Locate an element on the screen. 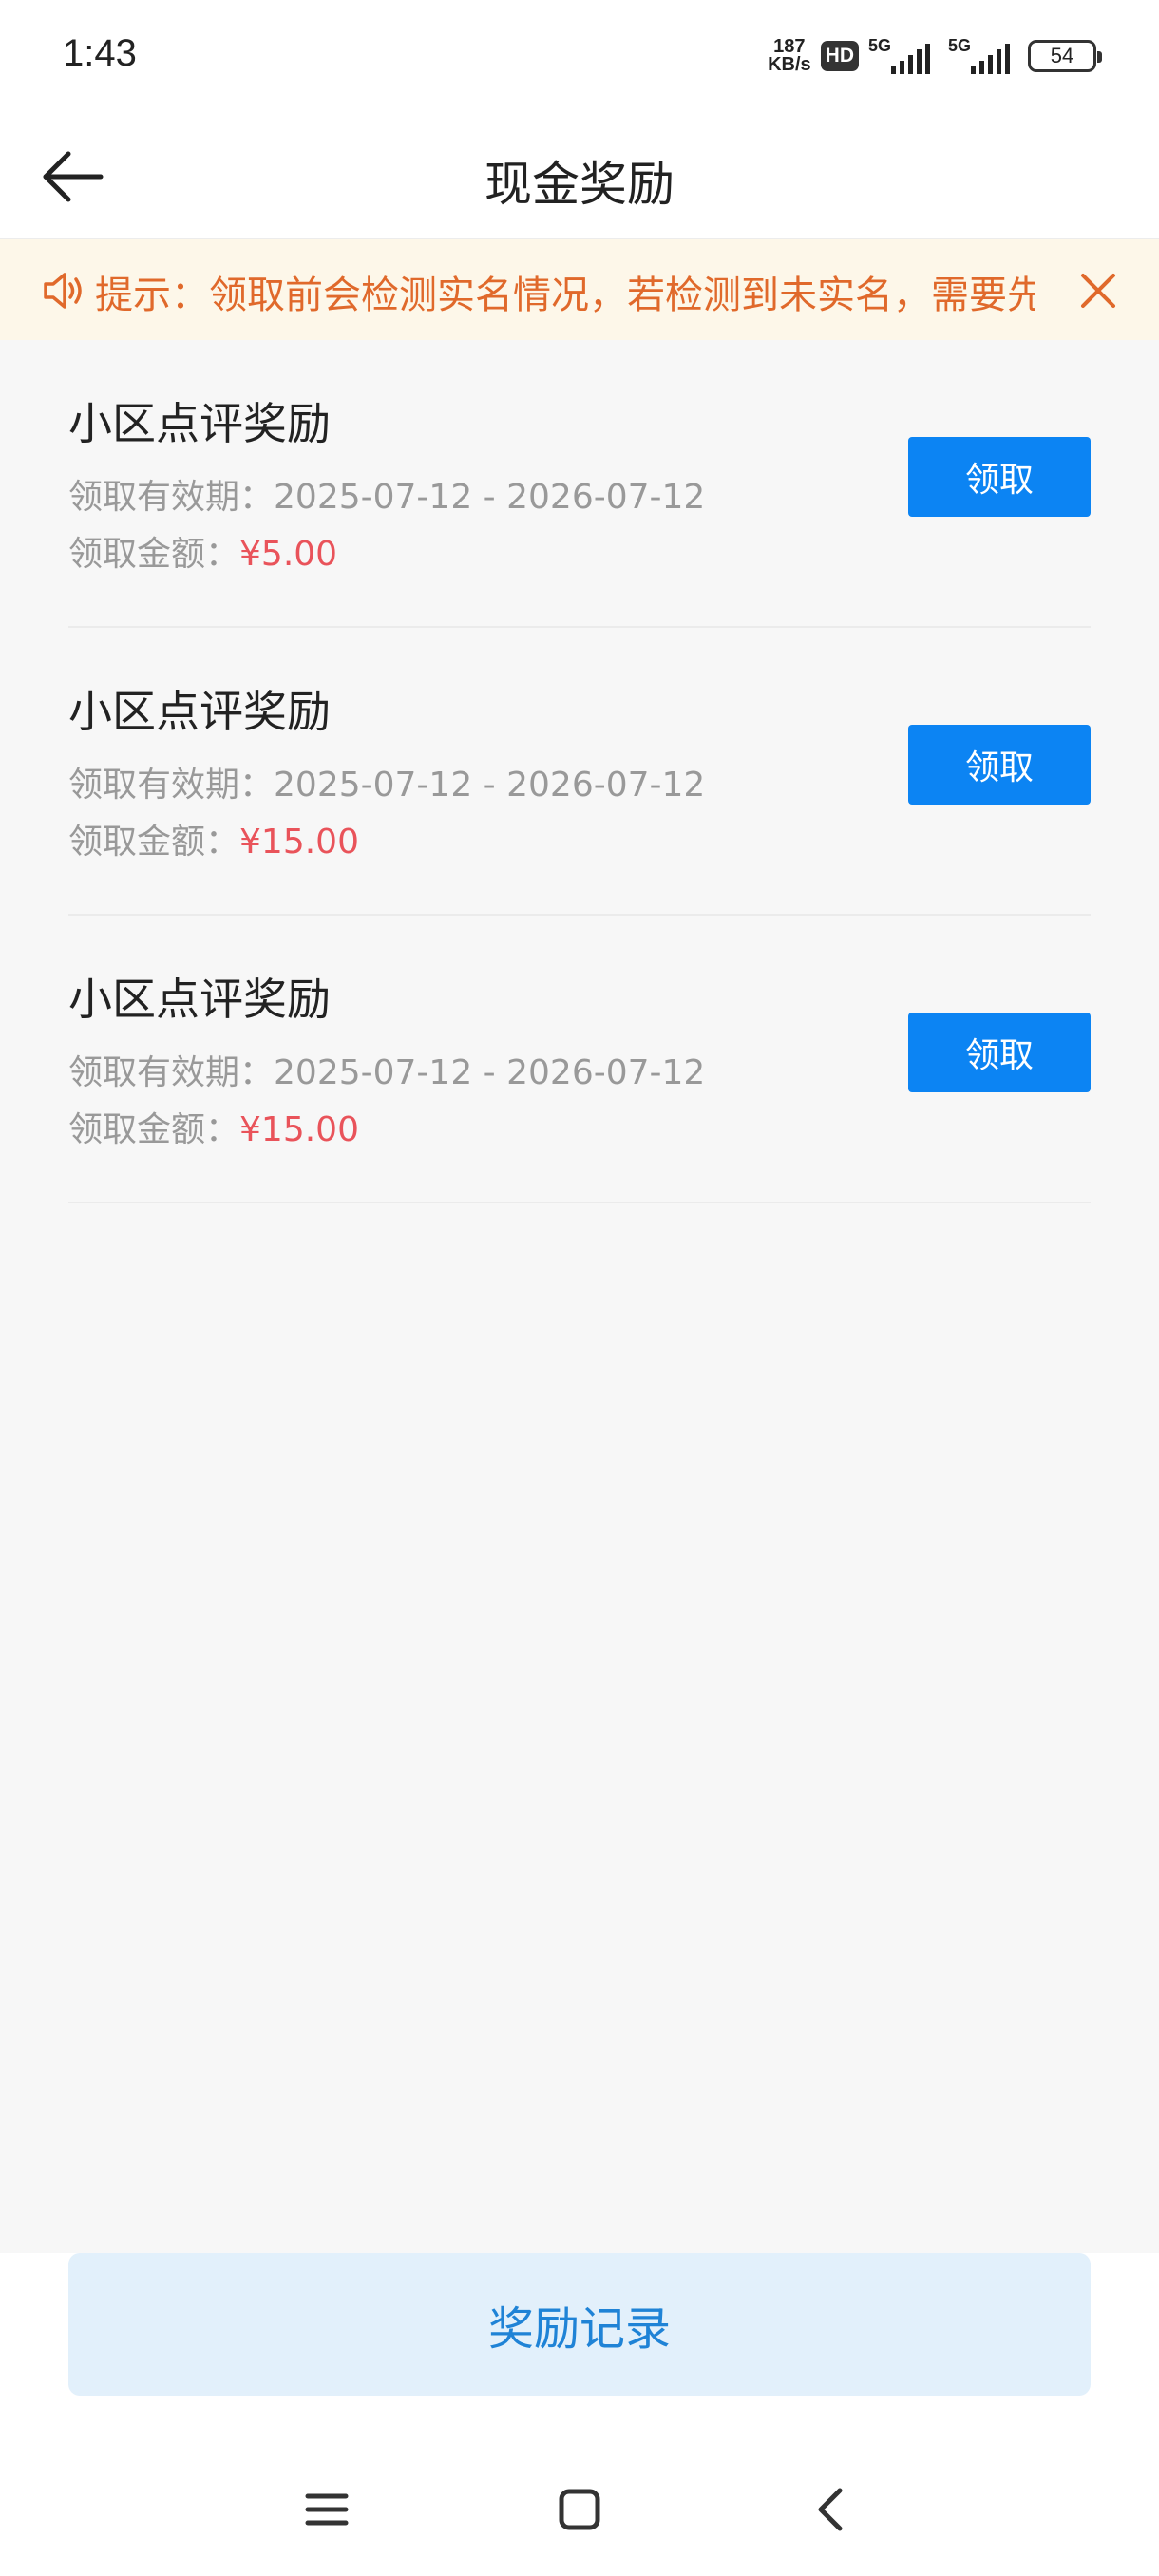 The width and height of the screenshot is (1159, 2576). menu-icon is located at coordinates (326, 2509).